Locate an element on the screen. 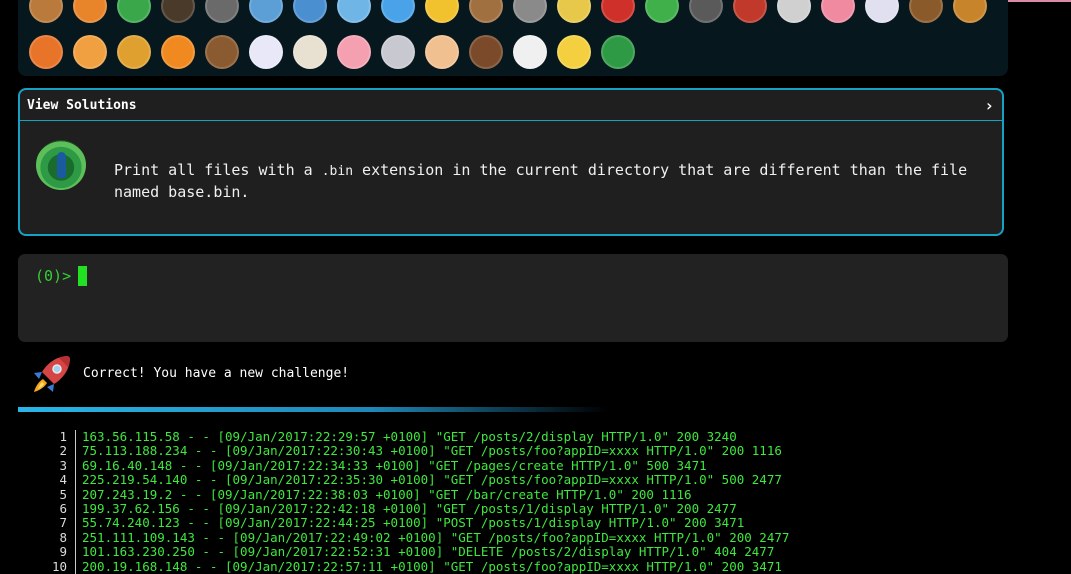 The image size is (1071, 574). hamster-icon is located at coordinates (442, 52).